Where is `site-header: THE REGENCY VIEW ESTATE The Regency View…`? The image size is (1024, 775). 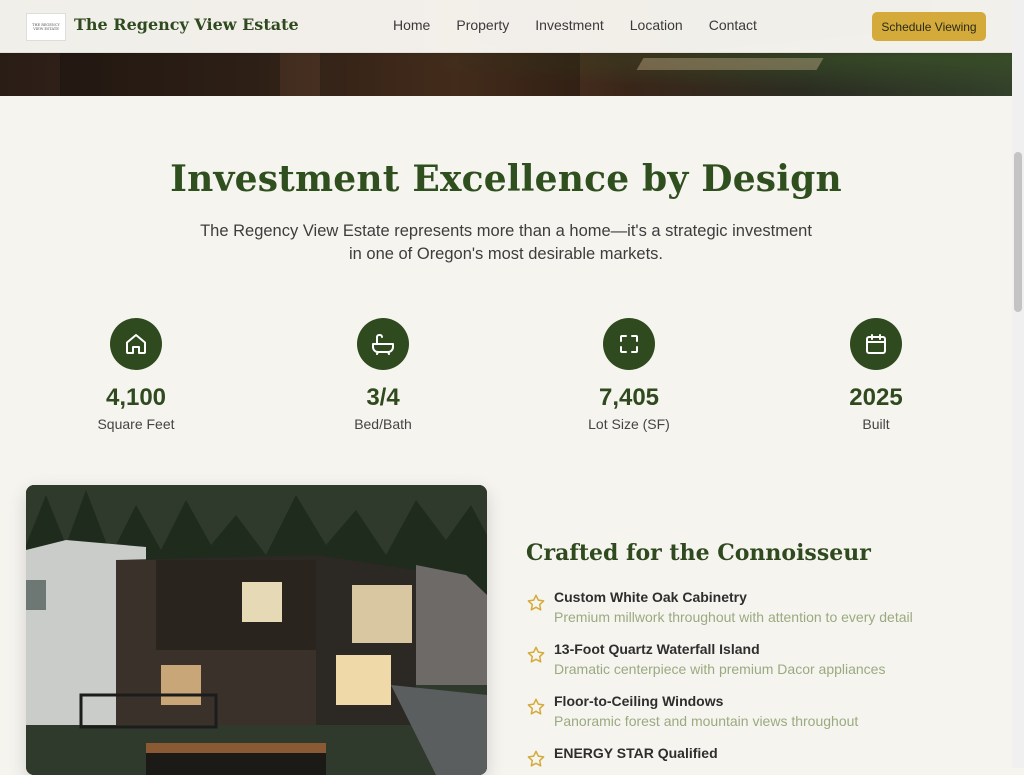
site-header: THE REGENCY VIEW ESTATE The Regency View… is located at coordinates (506, 26).